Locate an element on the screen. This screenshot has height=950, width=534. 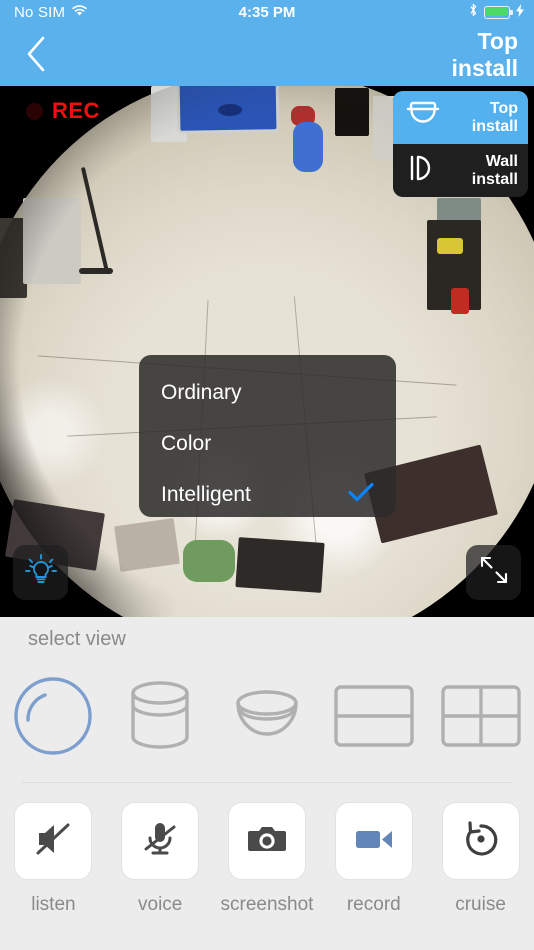
checkmark-icon is located at coordinates (361, 494).